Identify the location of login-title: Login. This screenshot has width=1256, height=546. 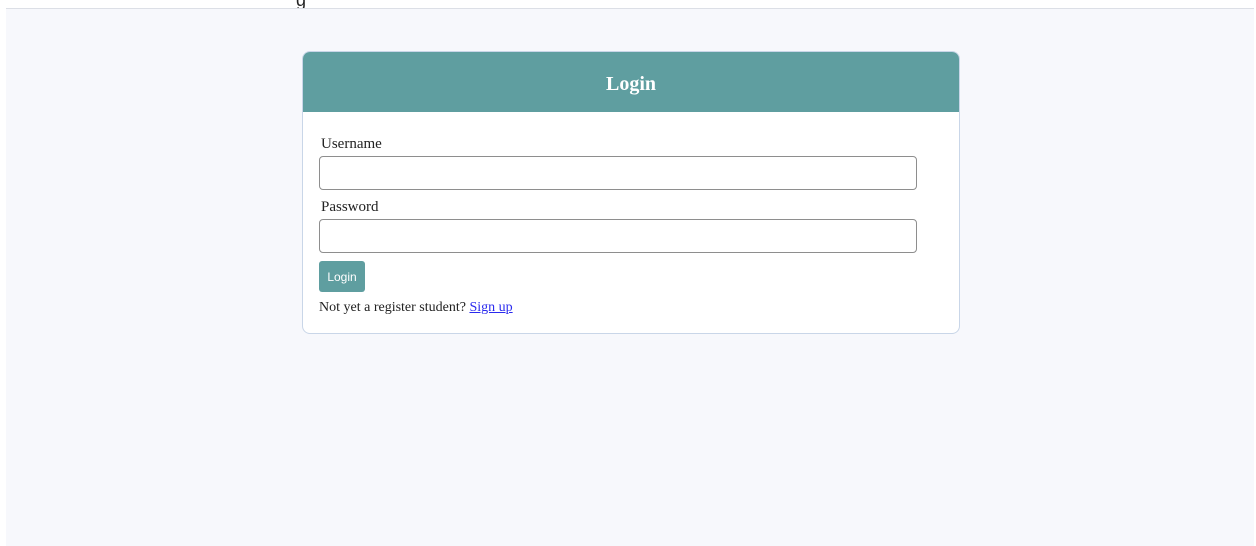
(631, 83).